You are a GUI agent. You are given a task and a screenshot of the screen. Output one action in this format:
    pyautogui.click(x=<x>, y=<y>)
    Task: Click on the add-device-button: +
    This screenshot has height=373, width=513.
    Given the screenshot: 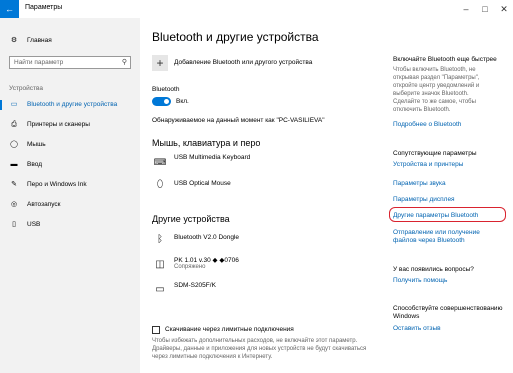 What is the action you would take?
    pyautogui.click(x=160, y=63)
    